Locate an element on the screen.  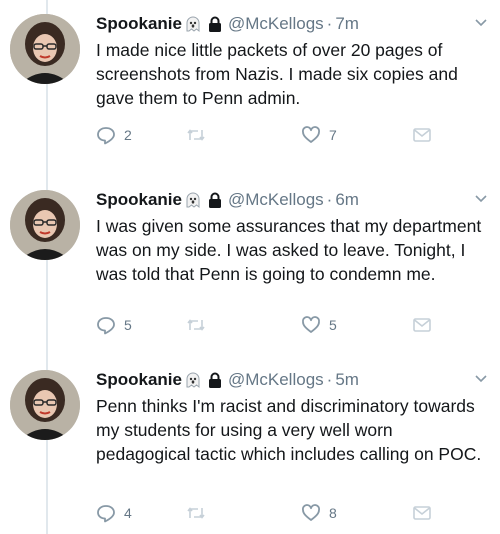
like-button: 7 is located at coordinates (319, 135).